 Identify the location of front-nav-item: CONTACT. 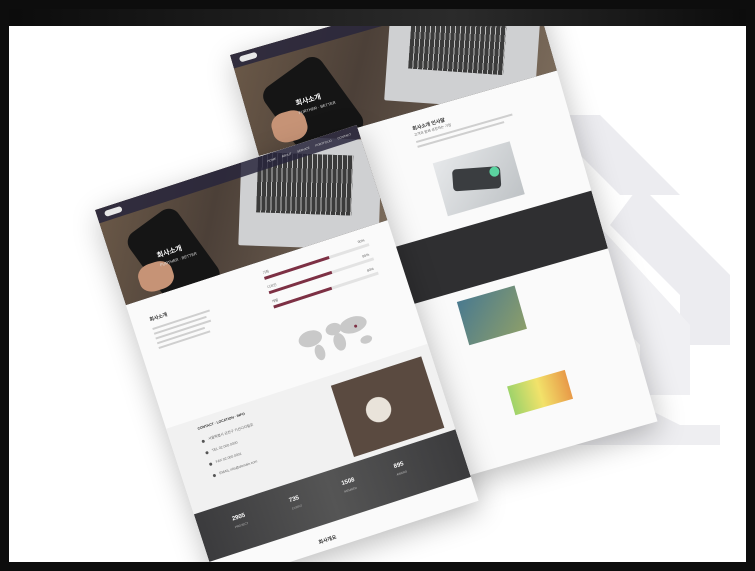
(344, 136).